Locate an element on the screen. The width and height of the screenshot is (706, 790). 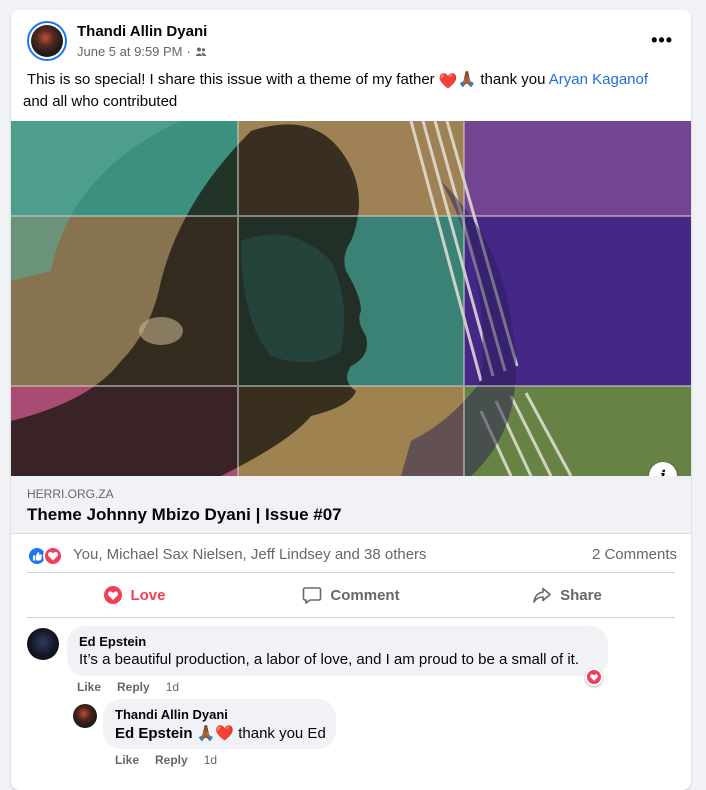
comment-label: Comment is located at coordinates (365, 595).